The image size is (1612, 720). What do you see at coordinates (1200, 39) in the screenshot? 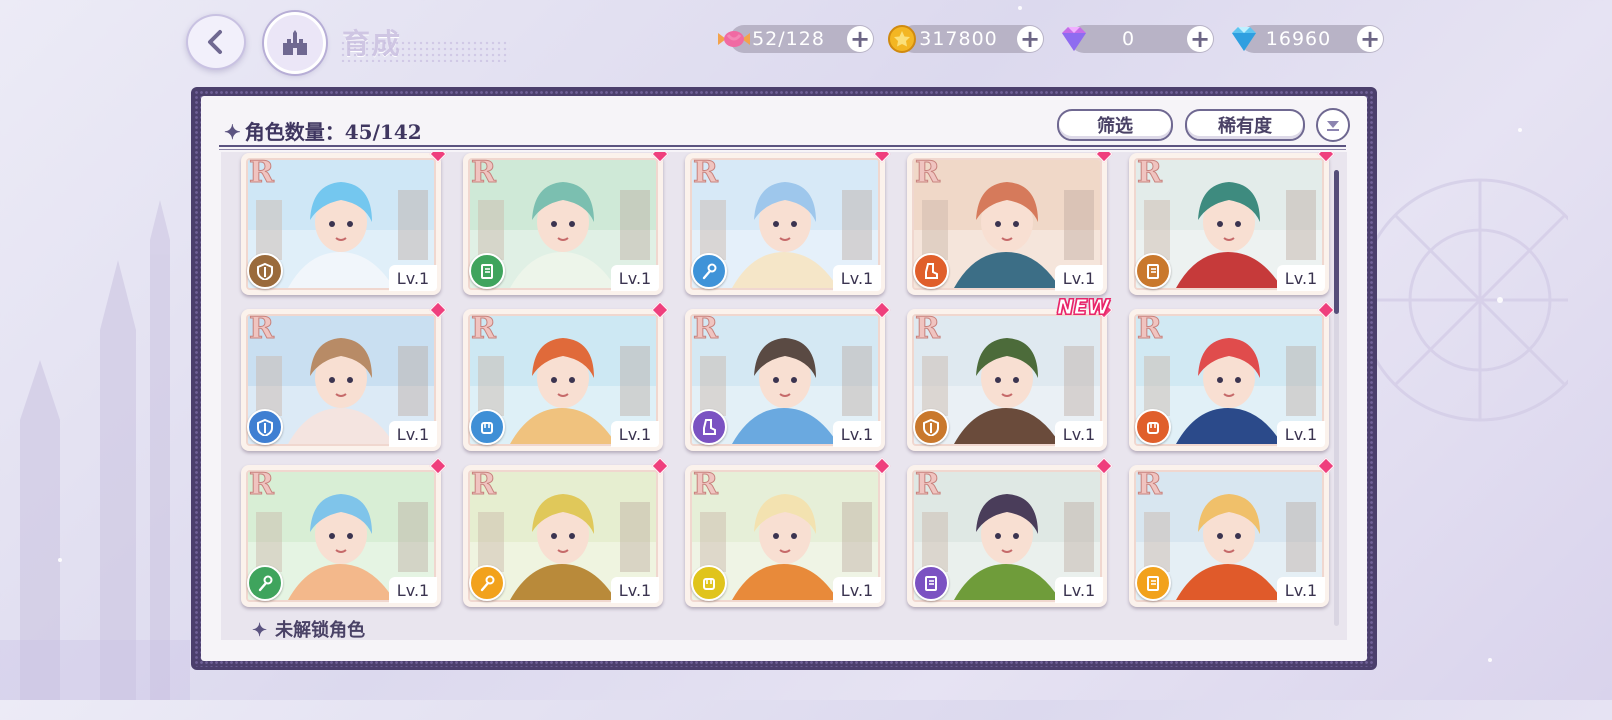
I see `add-paid-gems-button: +` at bounding box center [1200, 39].